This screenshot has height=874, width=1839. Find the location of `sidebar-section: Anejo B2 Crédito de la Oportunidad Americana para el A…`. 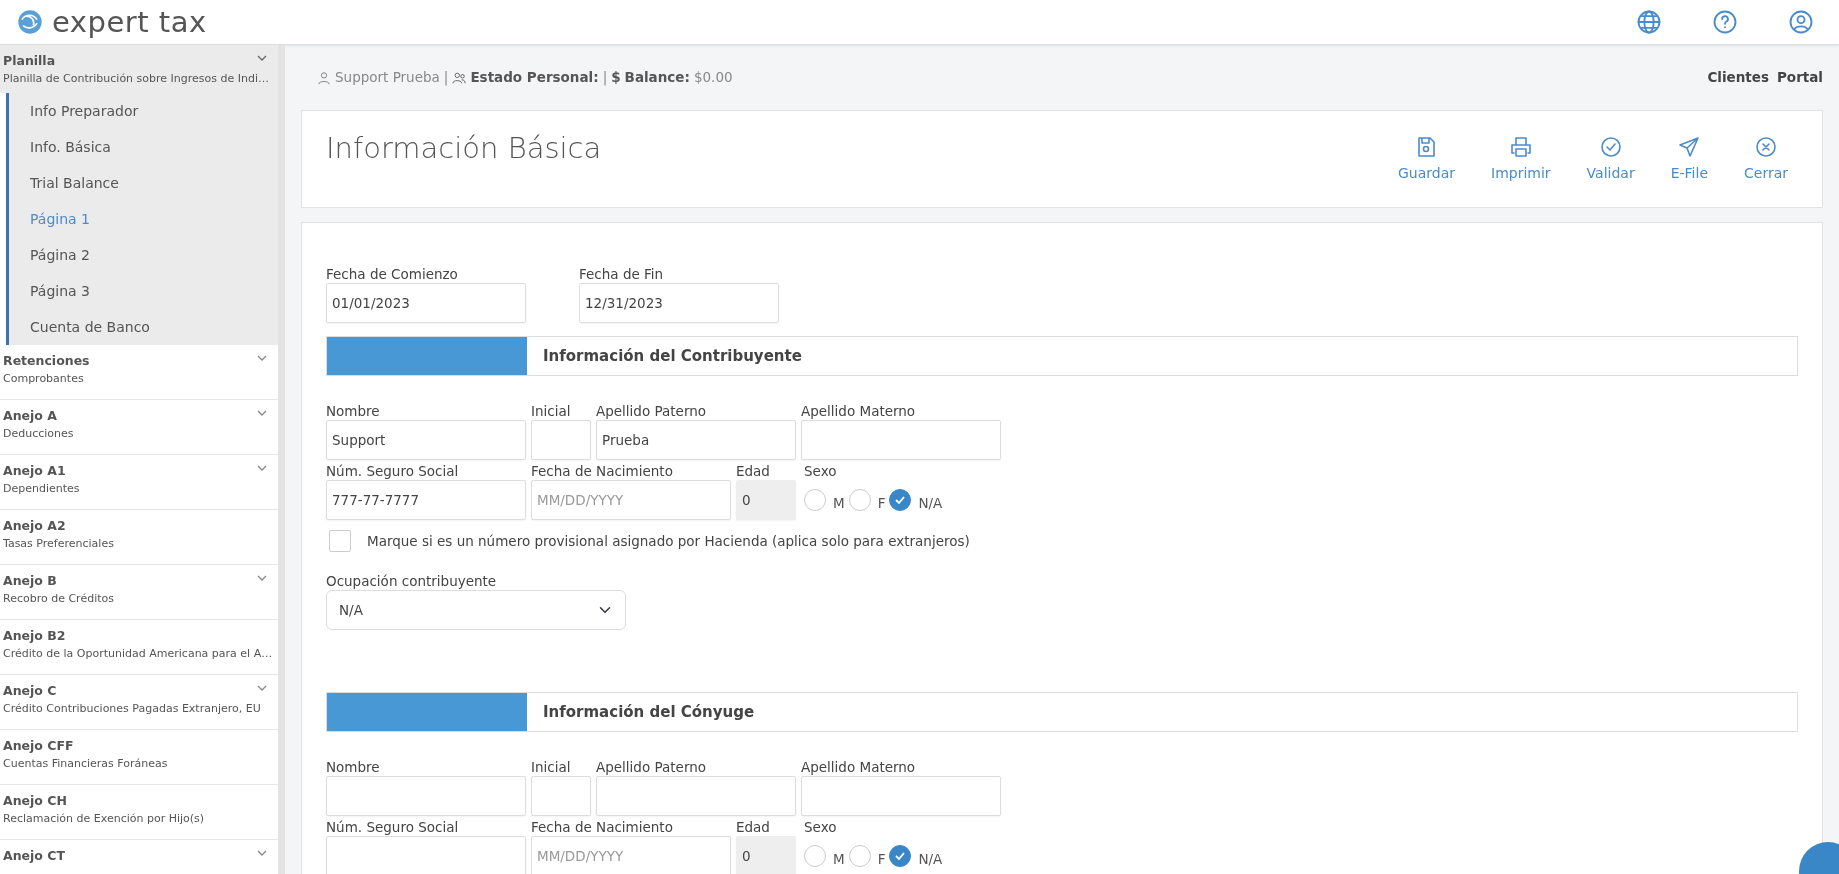

sidebar-section: Anejo B2 Crédito de la Oportunidad Americana para el A… is located at coordinates (139, 648).